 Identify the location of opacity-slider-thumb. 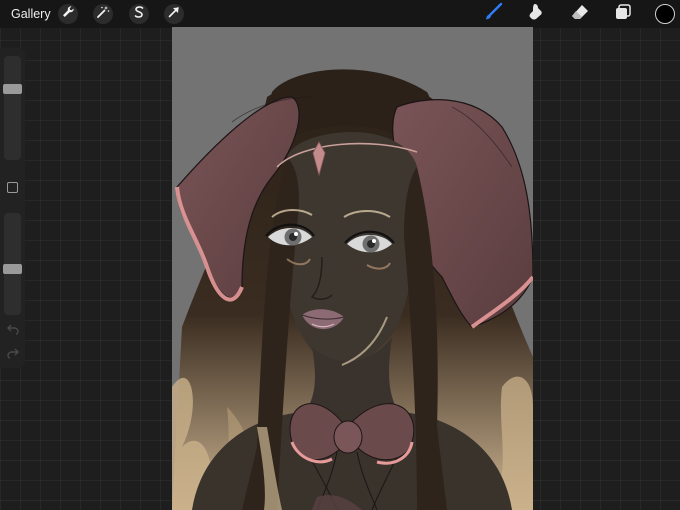
(12, 269).